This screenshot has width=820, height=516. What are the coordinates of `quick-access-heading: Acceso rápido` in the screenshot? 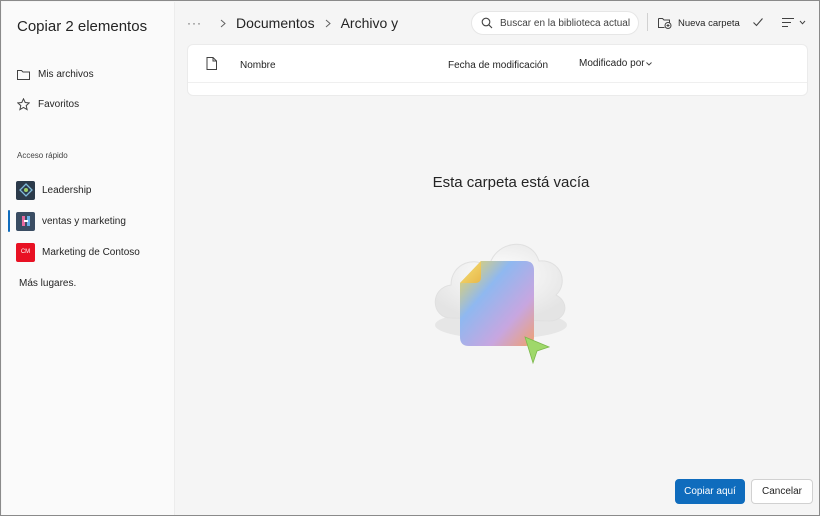 It's located at (42, 155).